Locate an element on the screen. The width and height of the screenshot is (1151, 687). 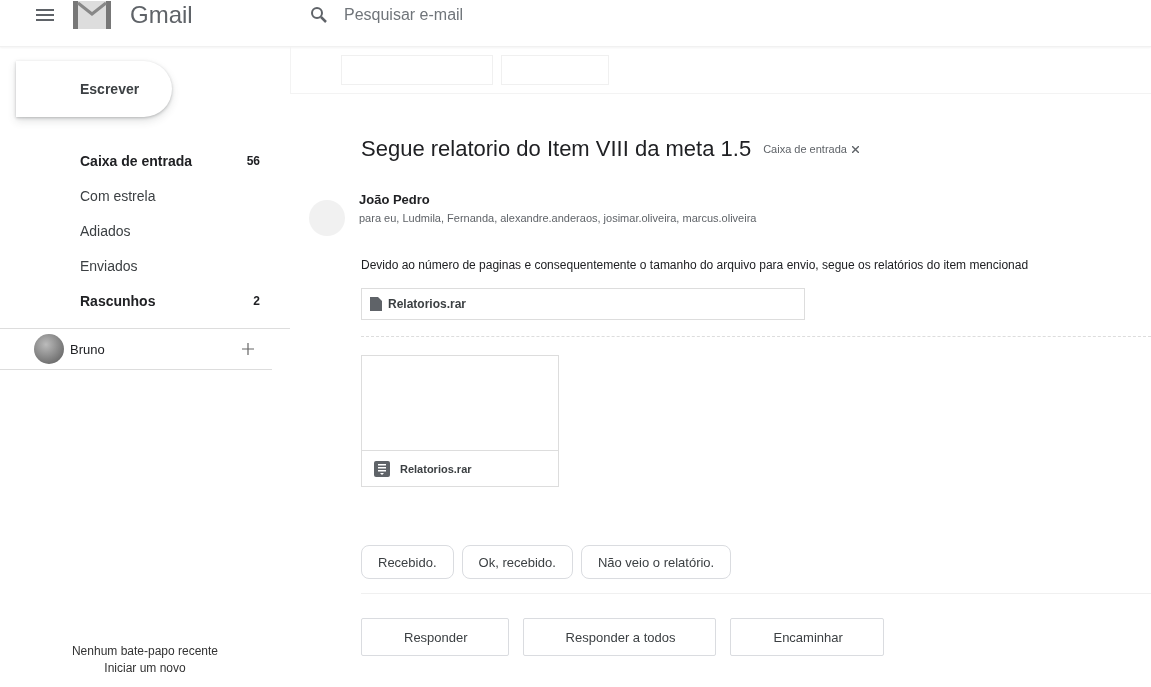
attachment-link: Relatorios.rar is located at coordinates (583, 304).